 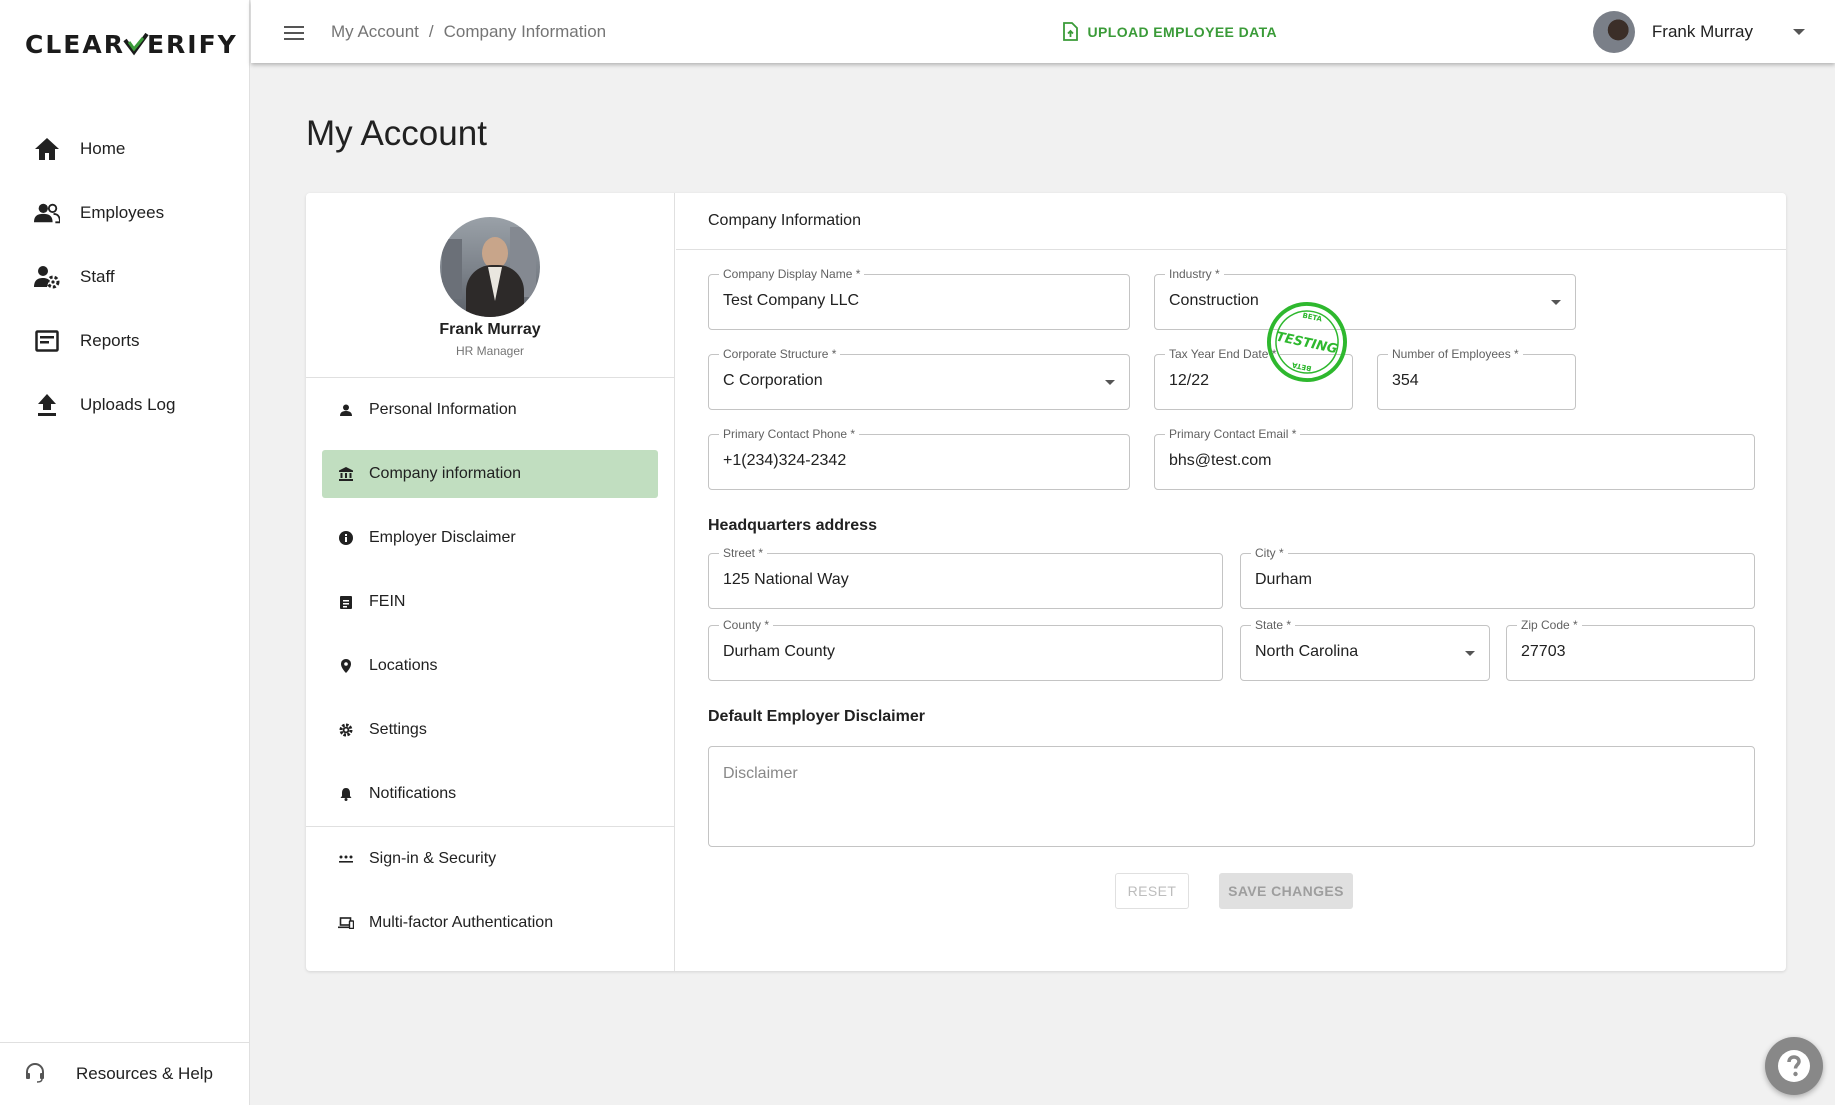 What do you see at coordinates (1365, 298) in the screenshot?
I see `industry-select: Industry * Construction` at bounding box center [1365, 298].